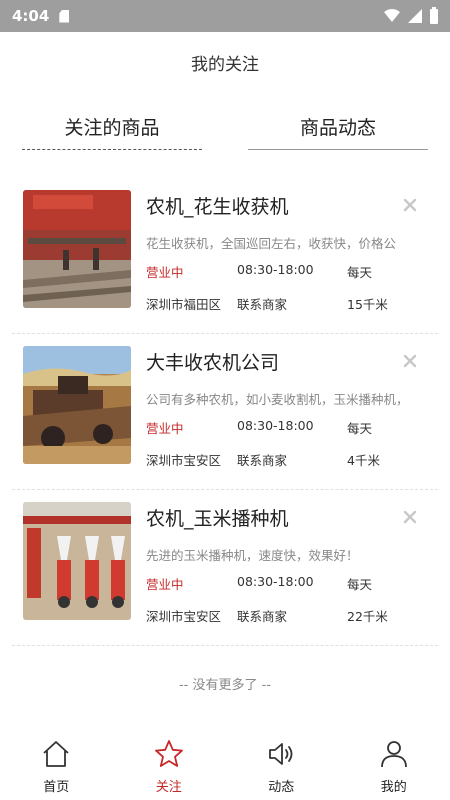 This screenshot has width=450, height=800. I want to click on nav-home: 首页, so click(56, 766).